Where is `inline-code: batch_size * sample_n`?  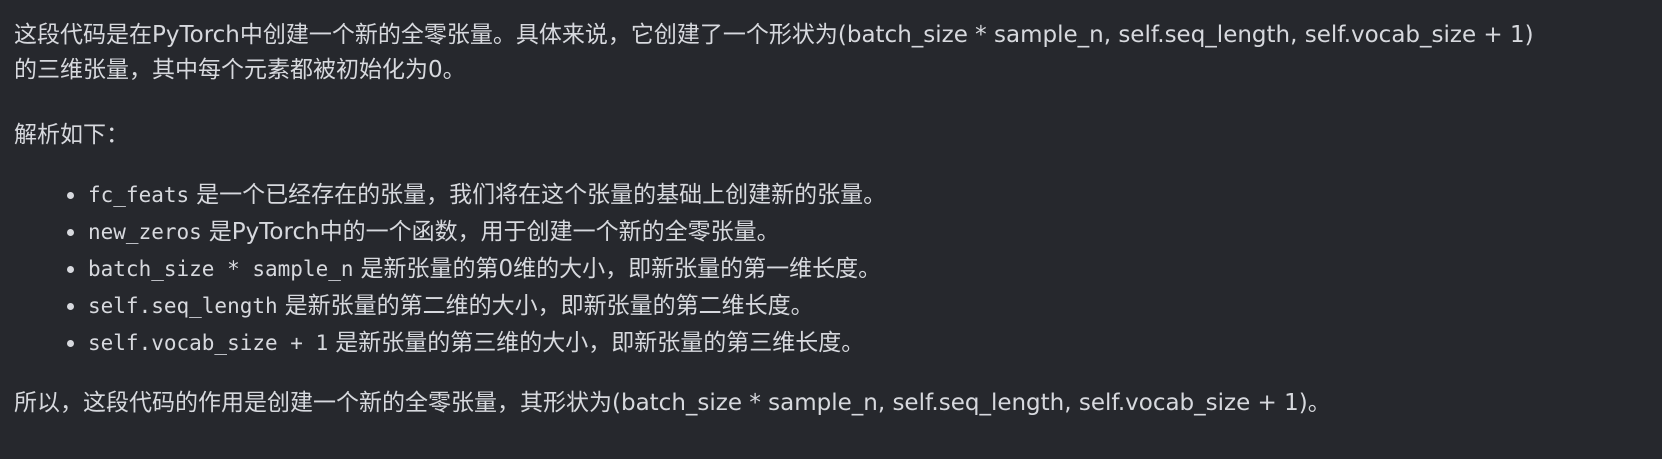 inline-code: batch_size * sample_n is located at coordinates (221, 269).